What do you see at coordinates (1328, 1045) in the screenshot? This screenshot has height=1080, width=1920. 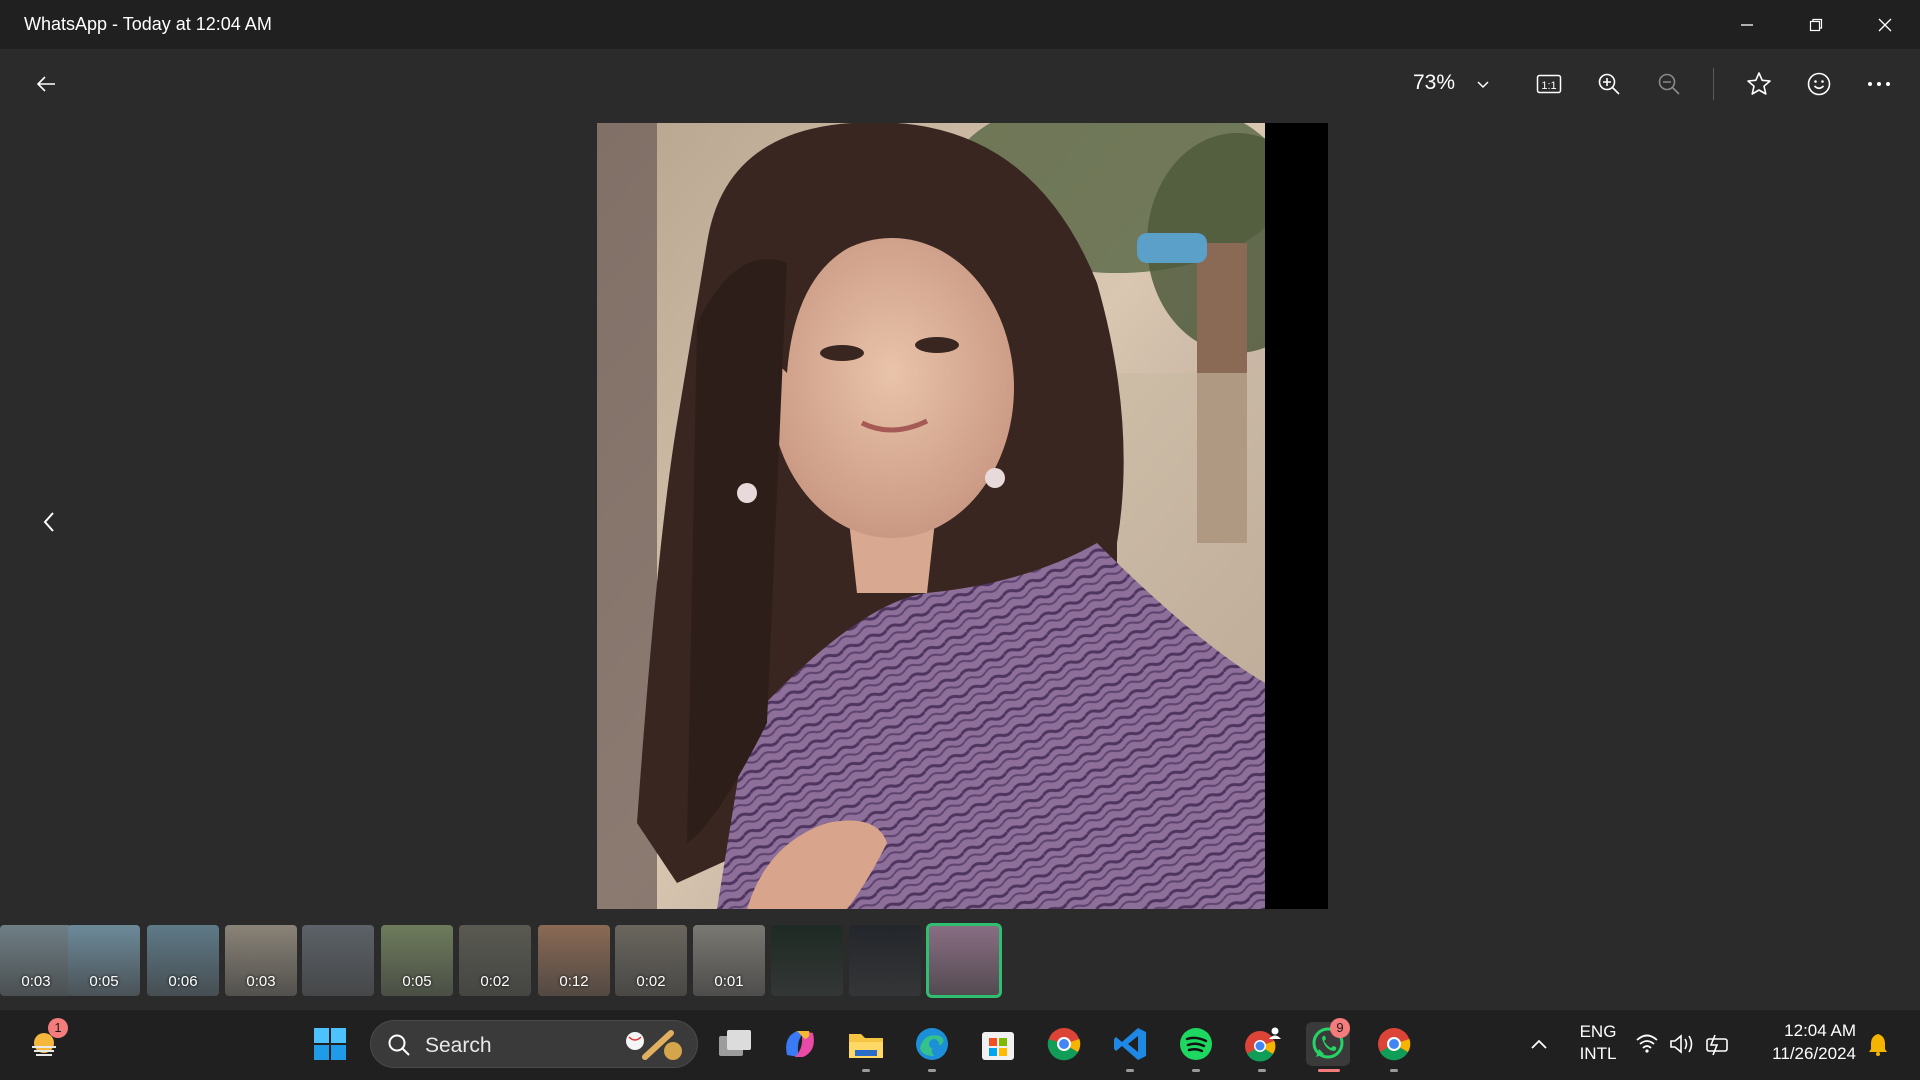 I see `whatsapp-button: 9` at bounding box center [1328, 1045].